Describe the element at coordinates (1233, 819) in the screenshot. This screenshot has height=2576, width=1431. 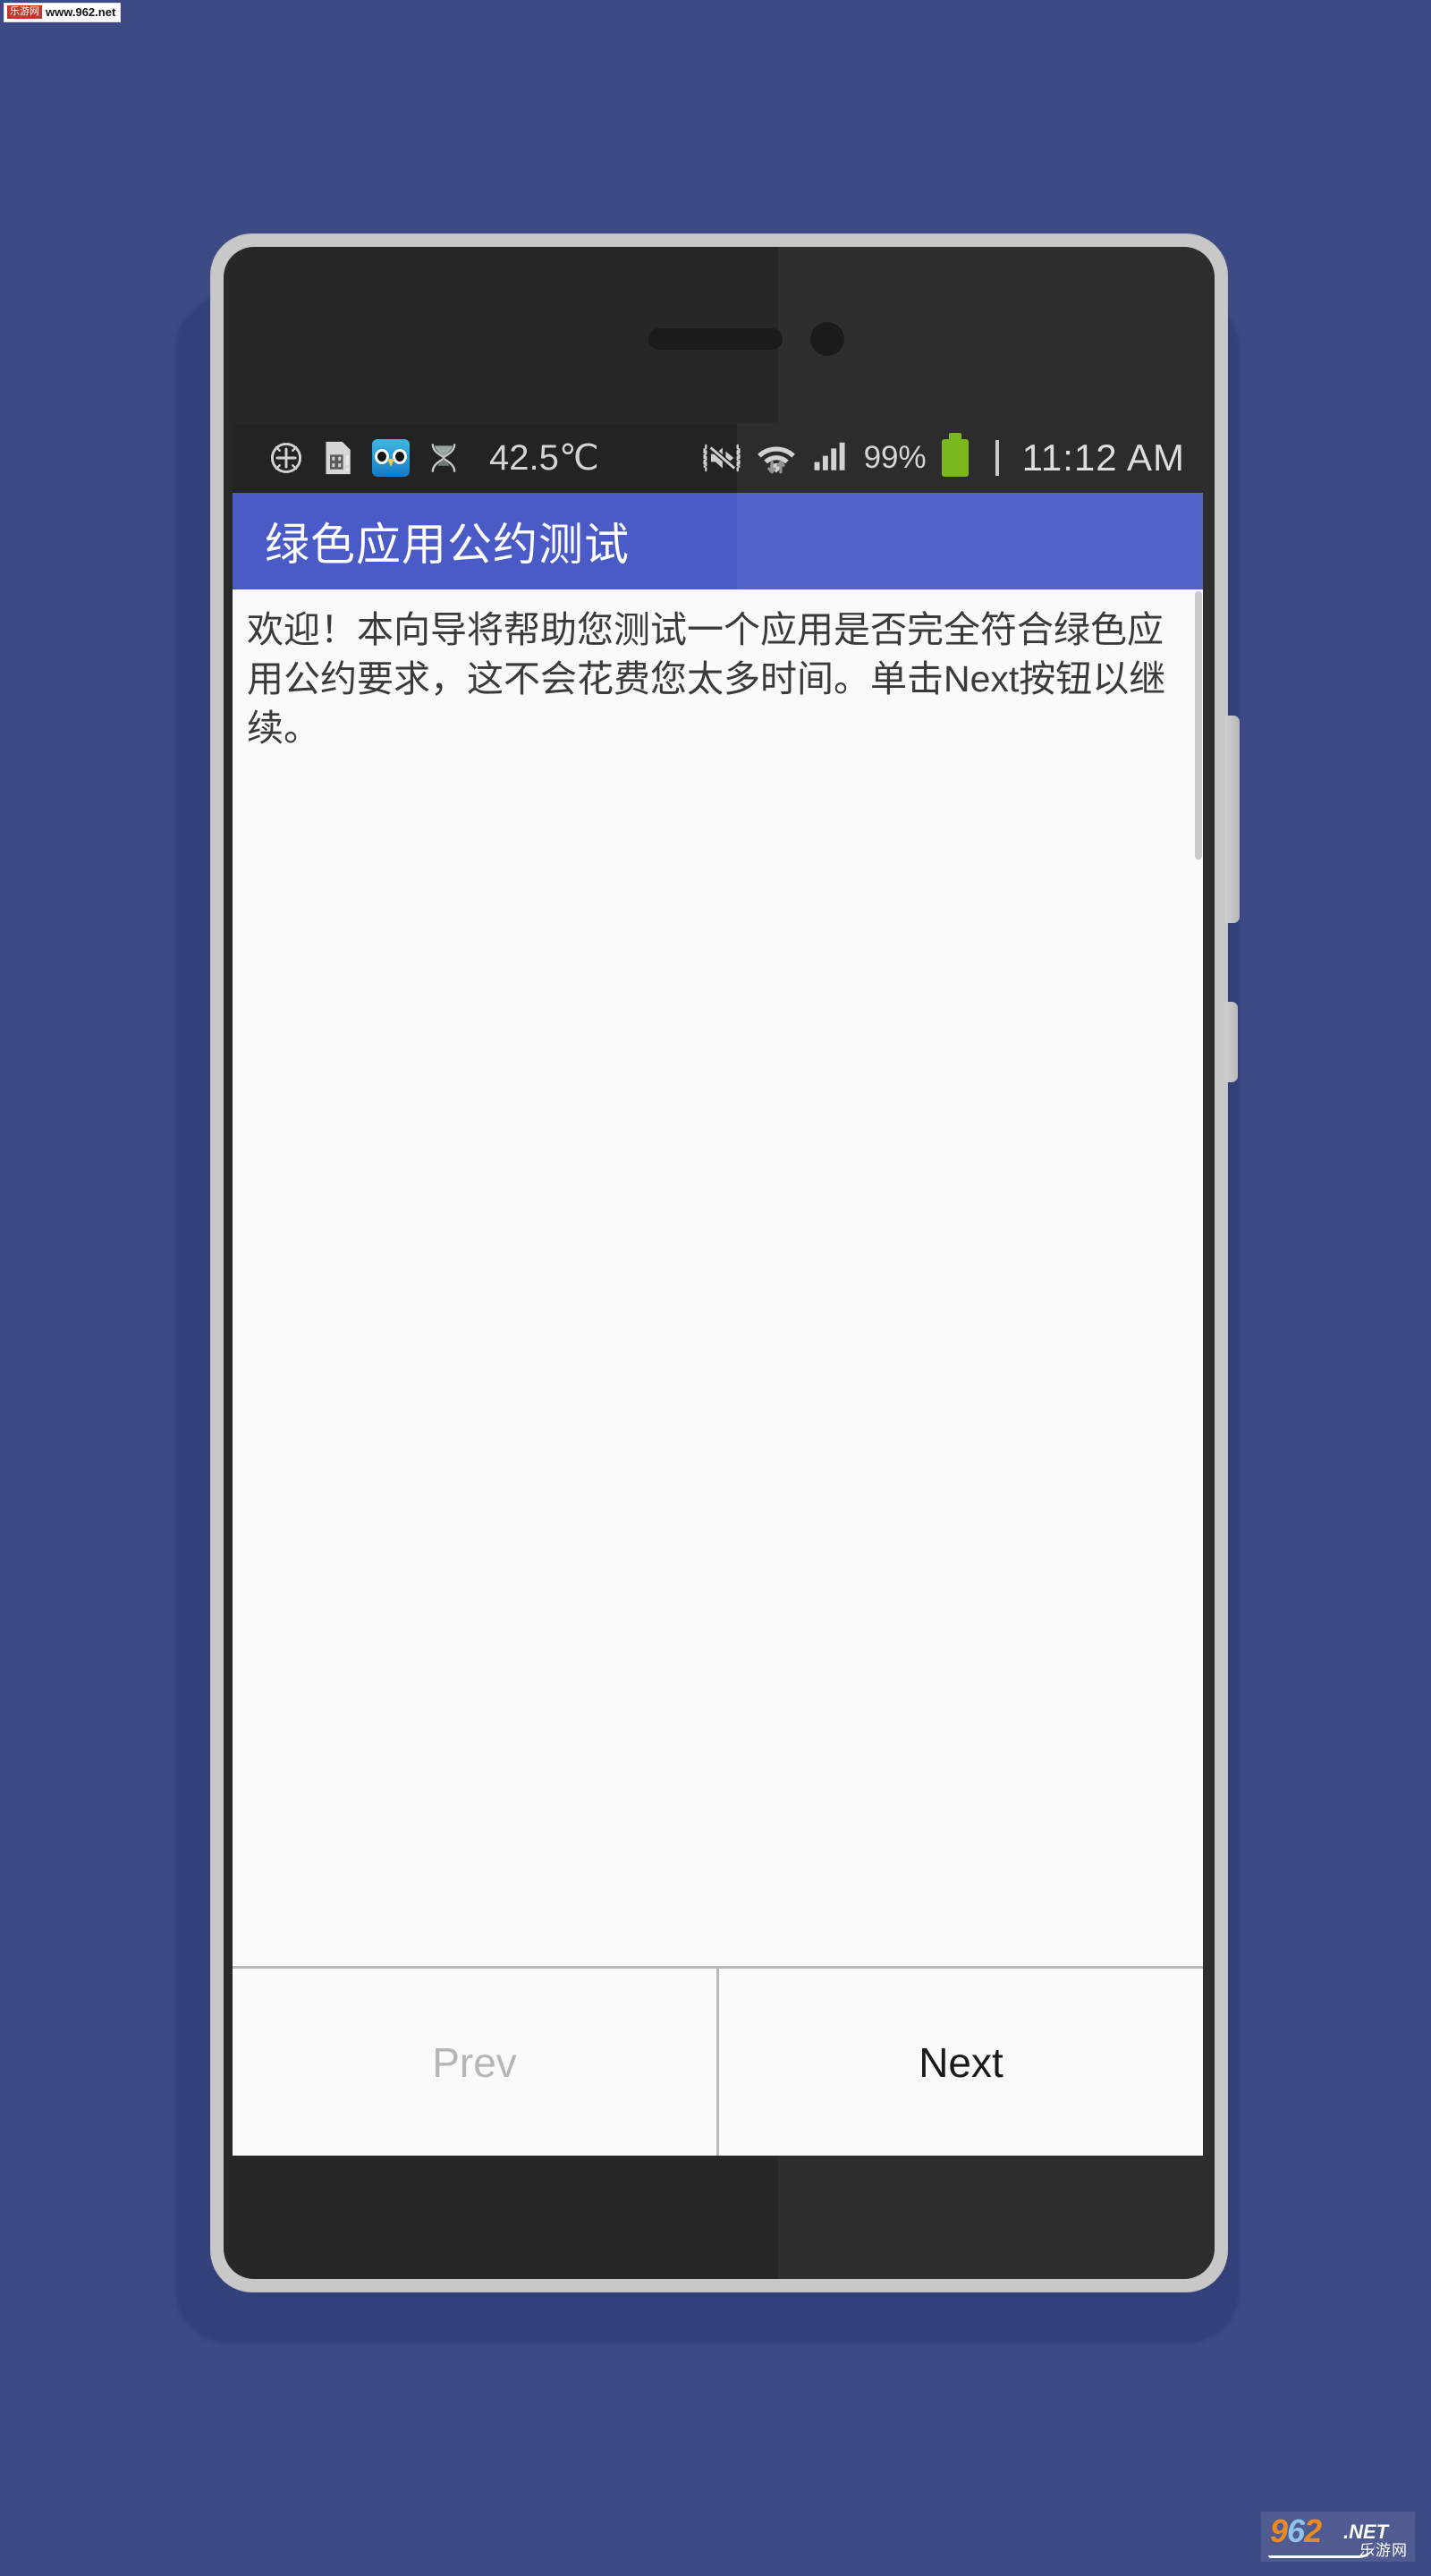
I see `volume-rocker-button` at that location.